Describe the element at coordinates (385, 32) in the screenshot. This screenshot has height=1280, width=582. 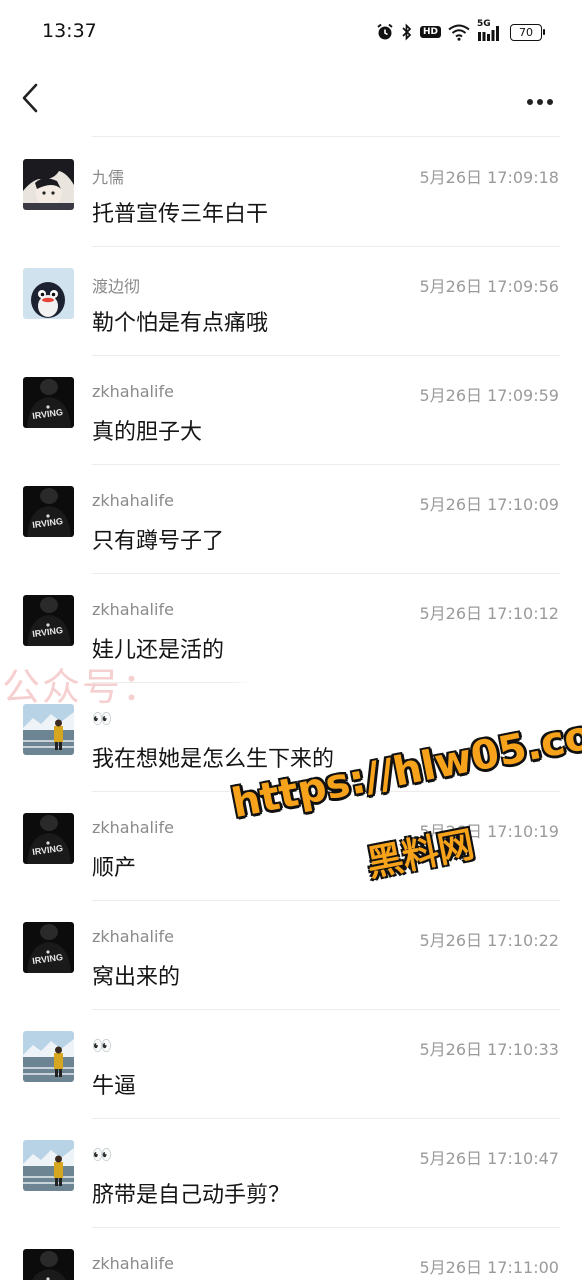
I see `alarm-icon` at that location.